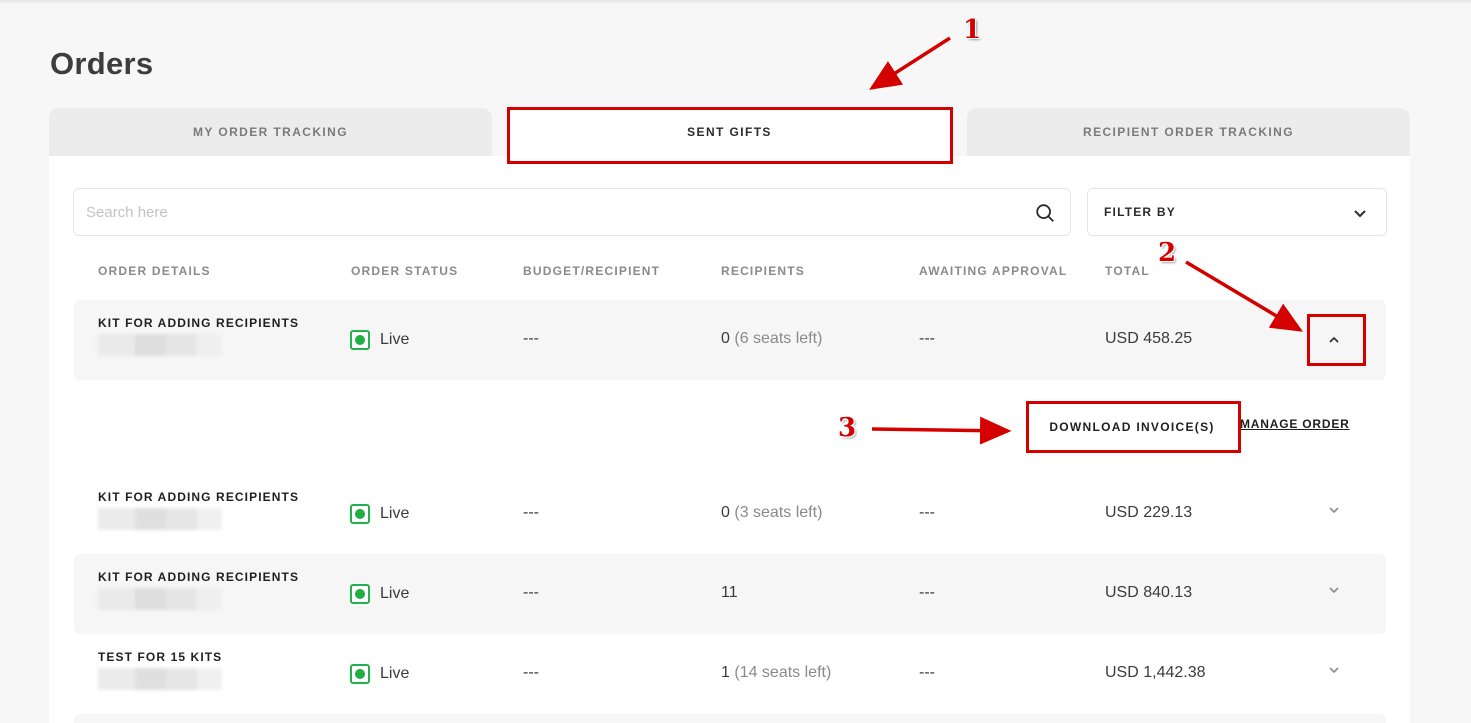  I want to click on recipients-value: 1 (14 seats left), so click(776, 673).